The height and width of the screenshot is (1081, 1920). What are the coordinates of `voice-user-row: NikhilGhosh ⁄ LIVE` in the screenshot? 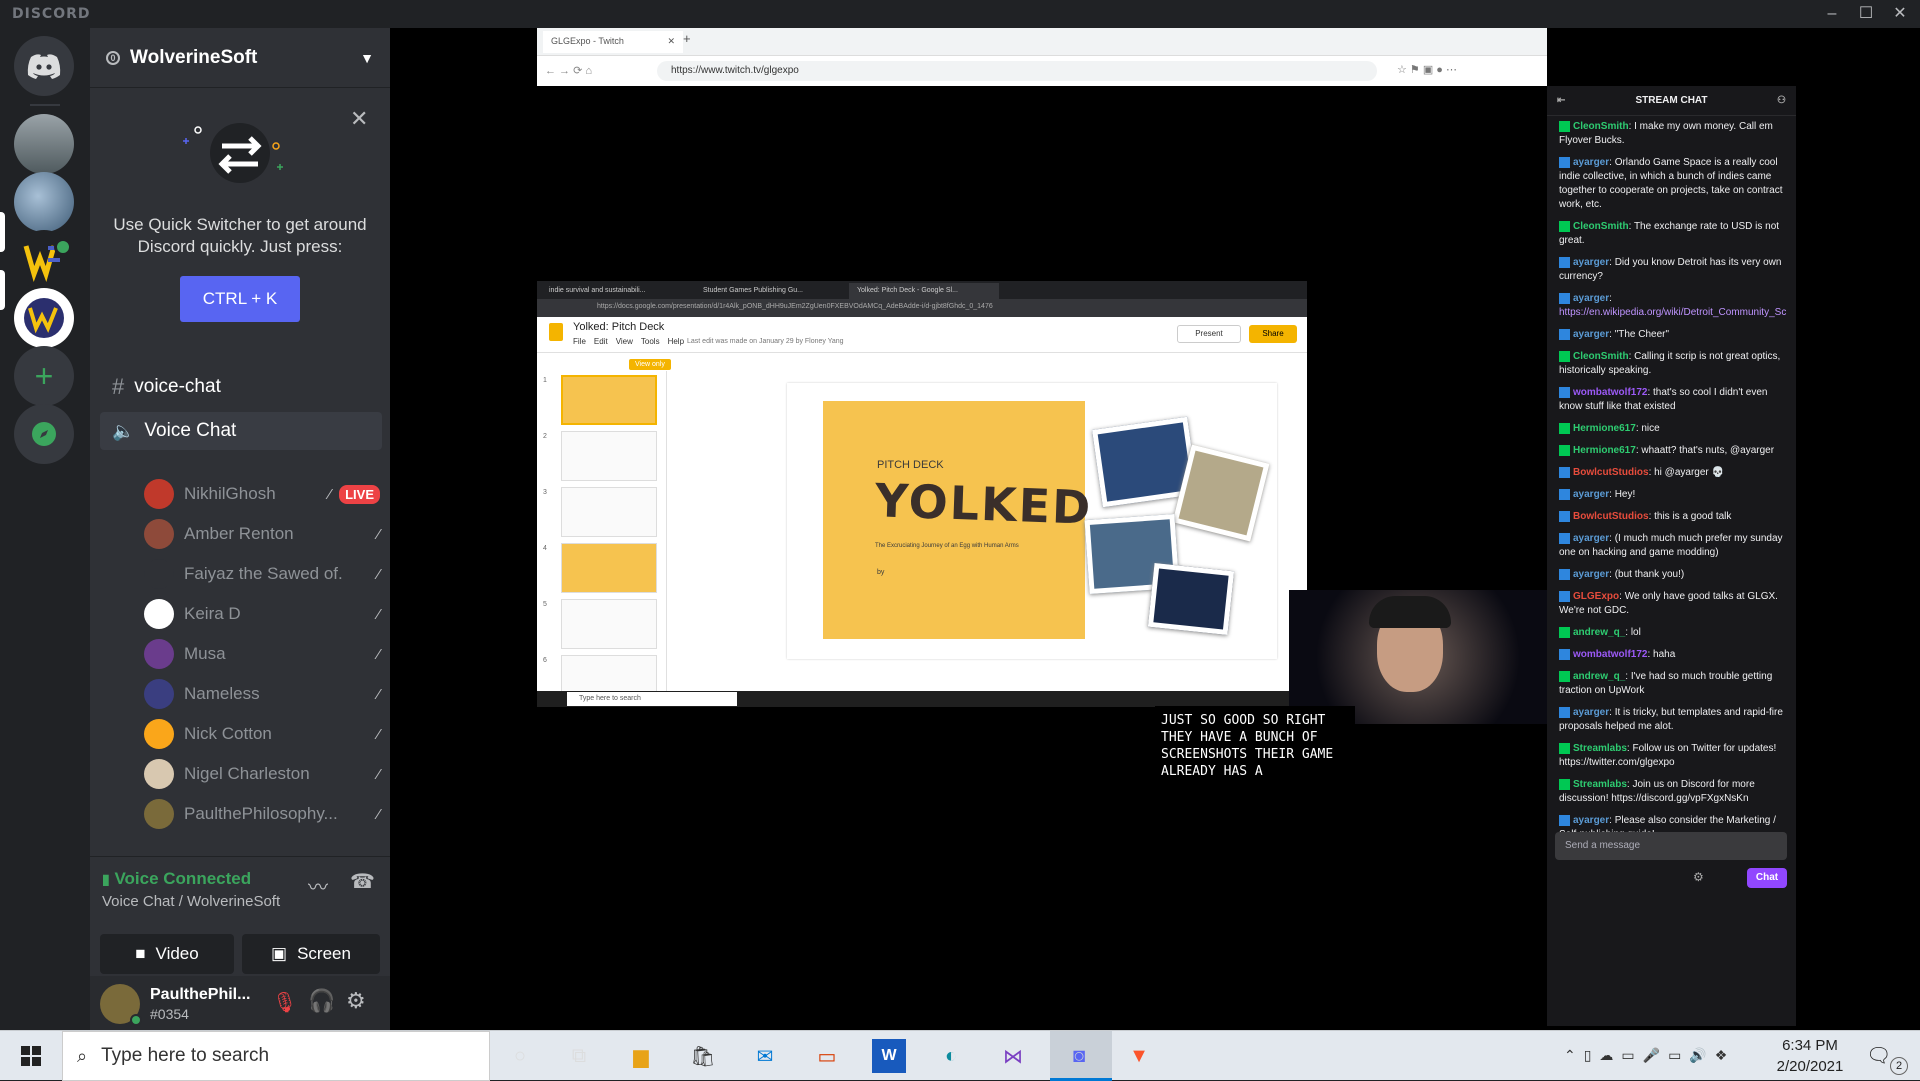 It's located at (262, 494).